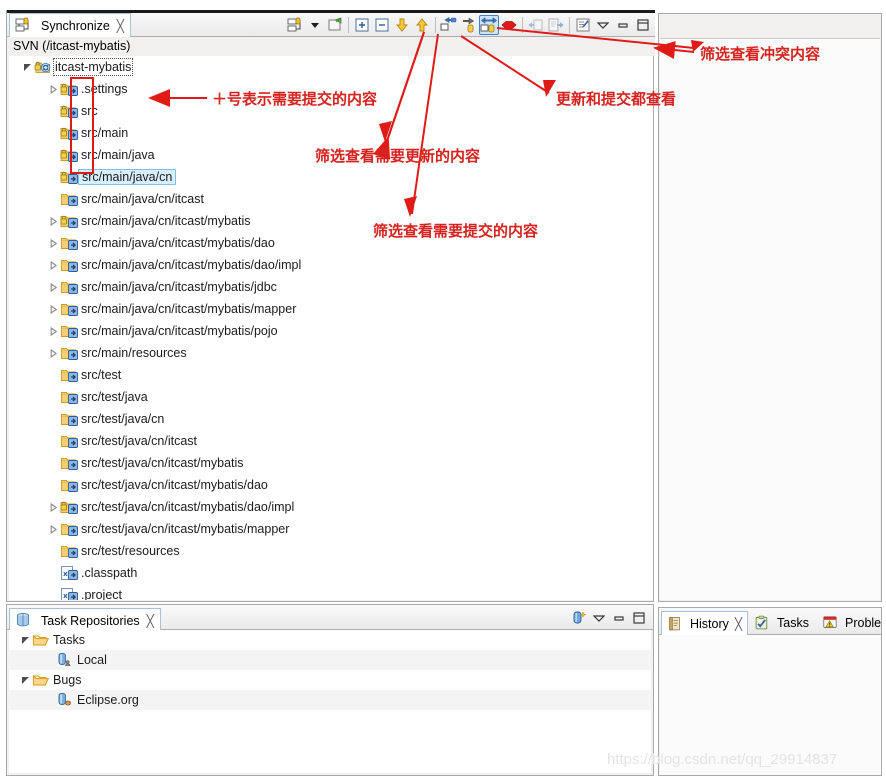  I want to click on tree-row: .settings, so click(331, 89).